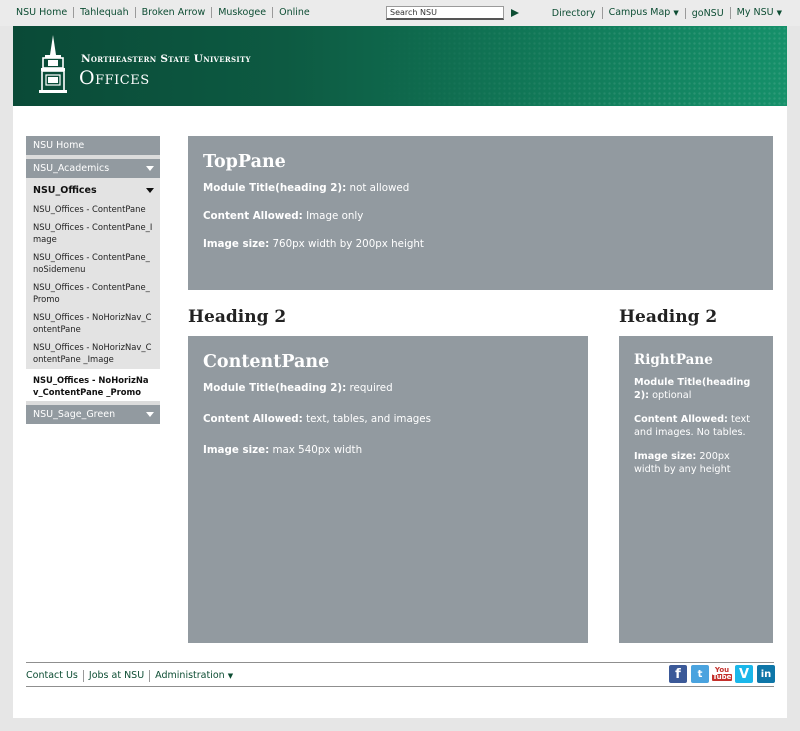  Describe the element at coordinates (115, 676) in the screenshot. I see `jobs-link: Jobs at NSU` at that location.